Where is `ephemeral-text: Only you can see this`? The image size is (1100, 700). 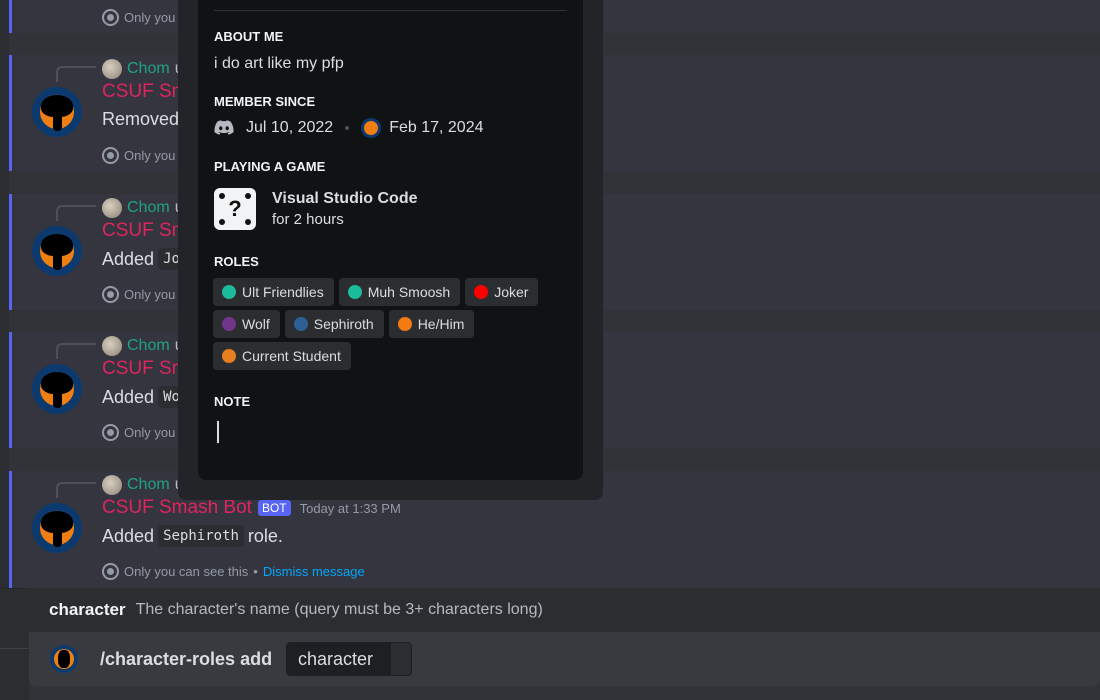
ephemeral-text: Only you can see this is located at coordinates (186, 571).